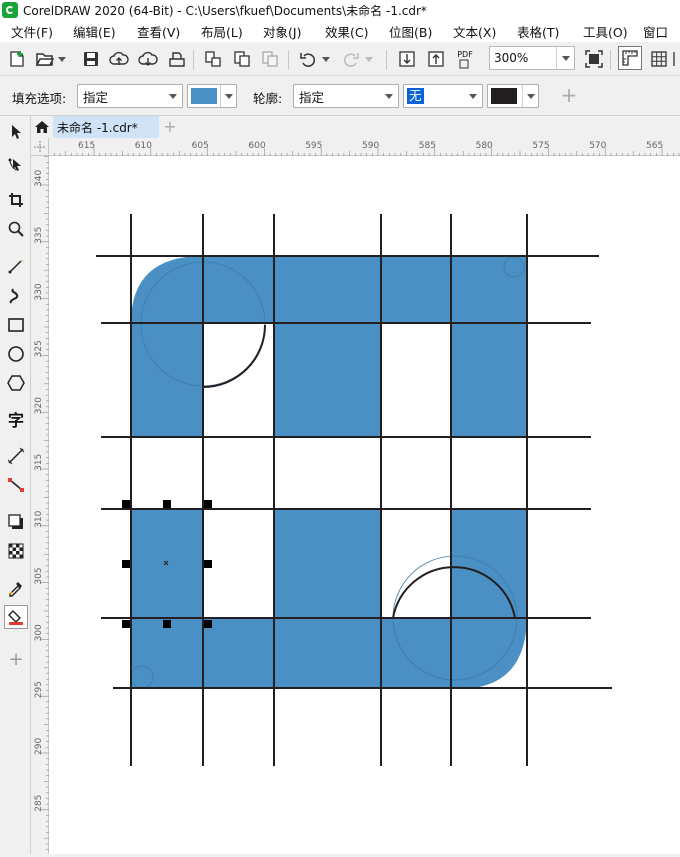 Image resolution: width=680 pixels, height=857 pixels. What do you see at coordinates (443, 96) in the screenshot?
I see `outline-width-field: 无` at bounding box center [443, 96].